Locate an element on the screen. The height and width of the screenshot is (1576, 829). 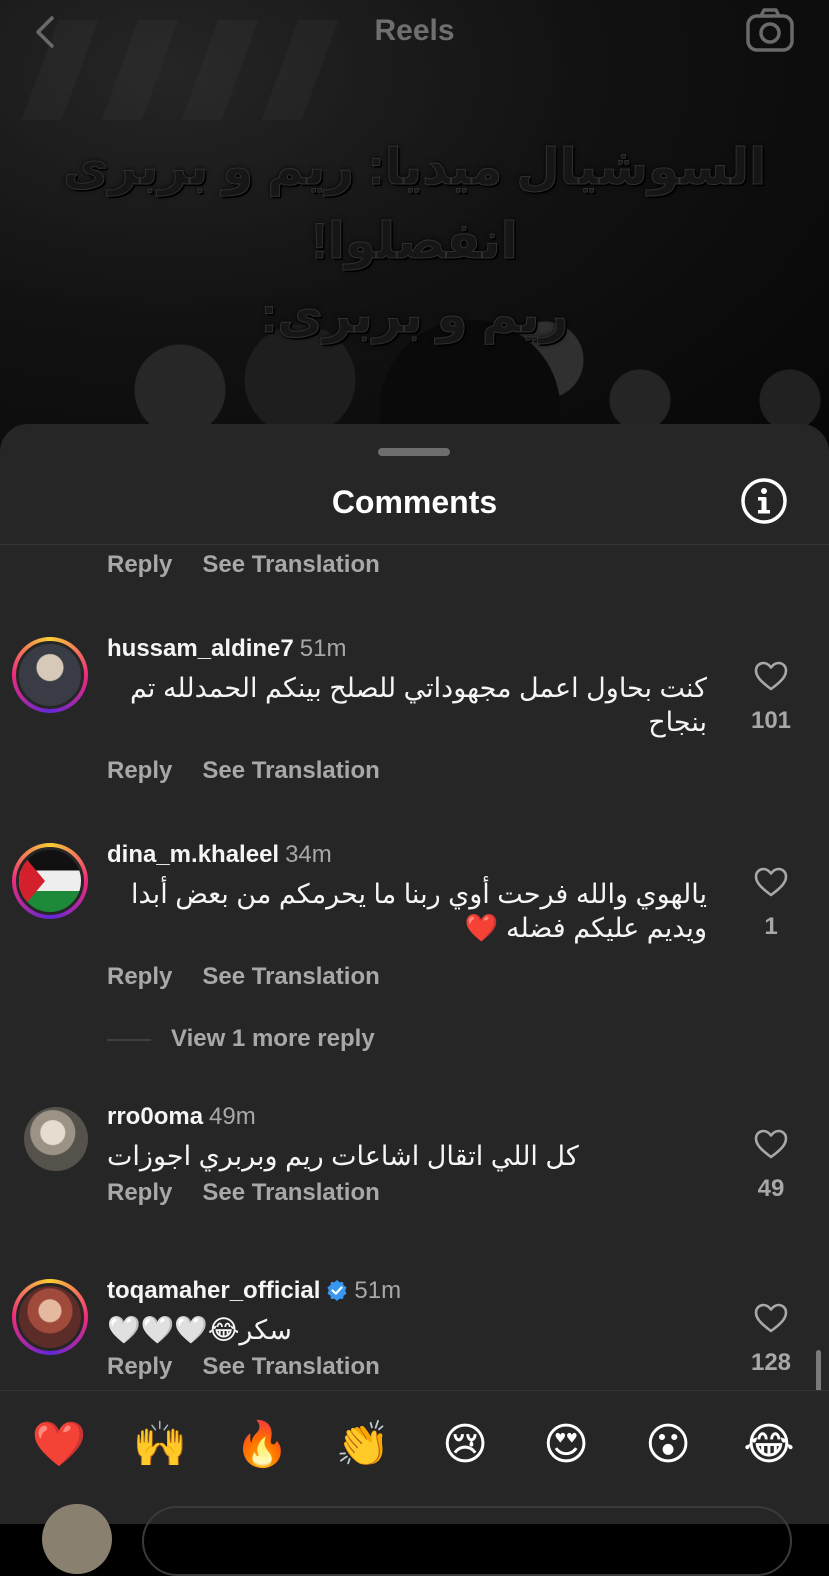
like-count: 128 is located at coordinates (771, 1362).